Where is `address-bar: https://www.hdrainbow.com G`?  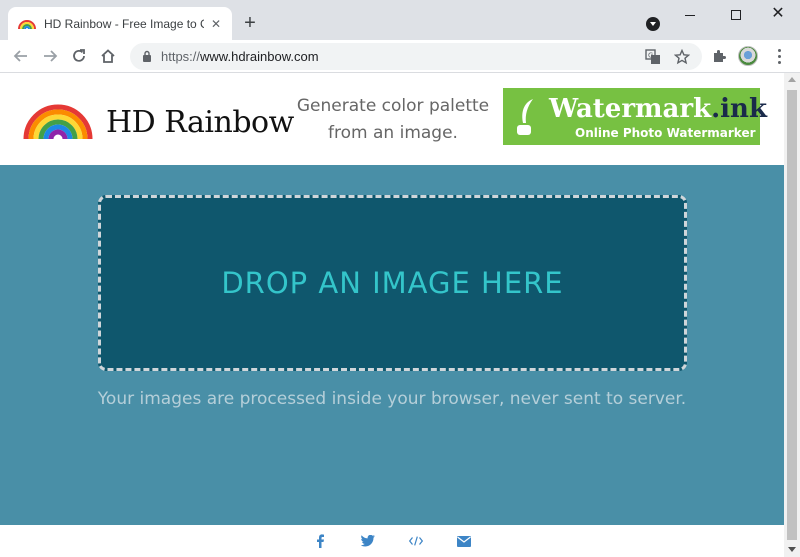 address-bar: https://www.hdrainbow.com G is located at coordinates (416, 56).